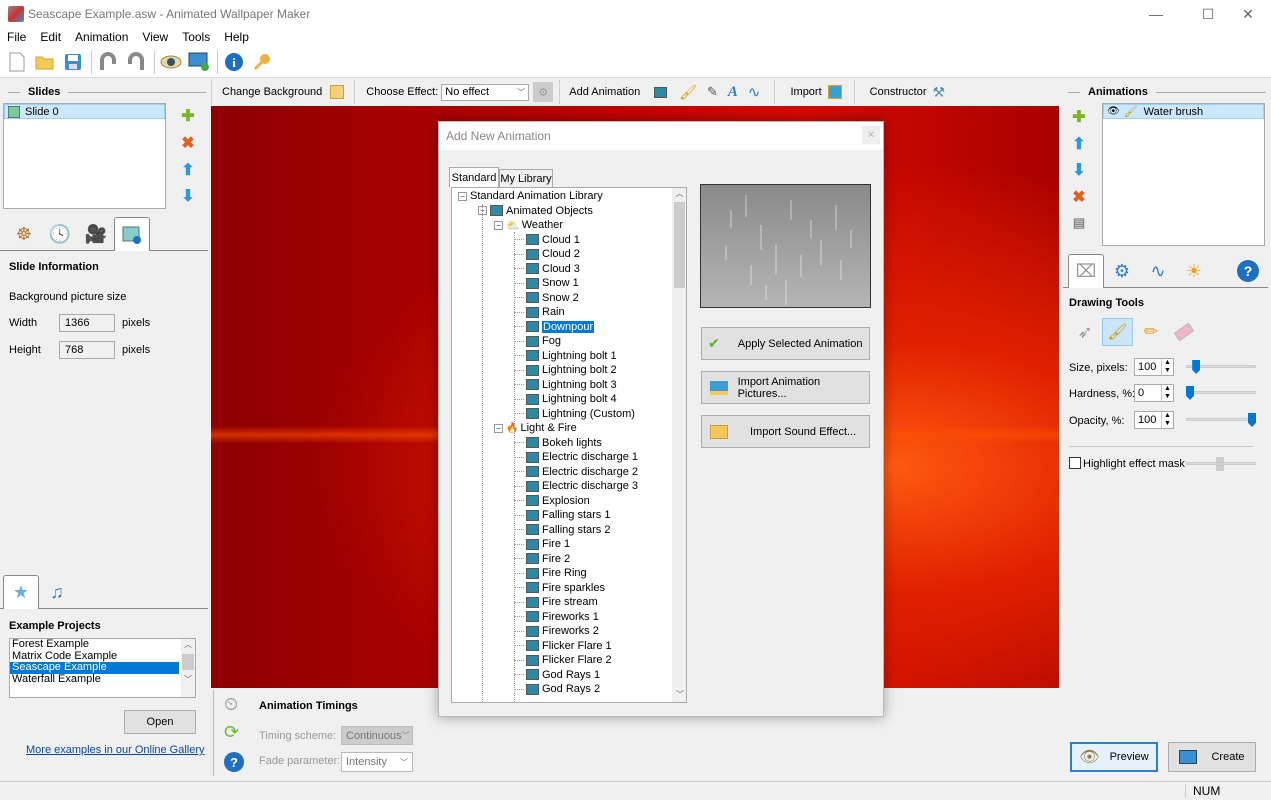 The image size is (1271, 800). I want to click on tree-item: Fire sparkles, so click(559, 588).